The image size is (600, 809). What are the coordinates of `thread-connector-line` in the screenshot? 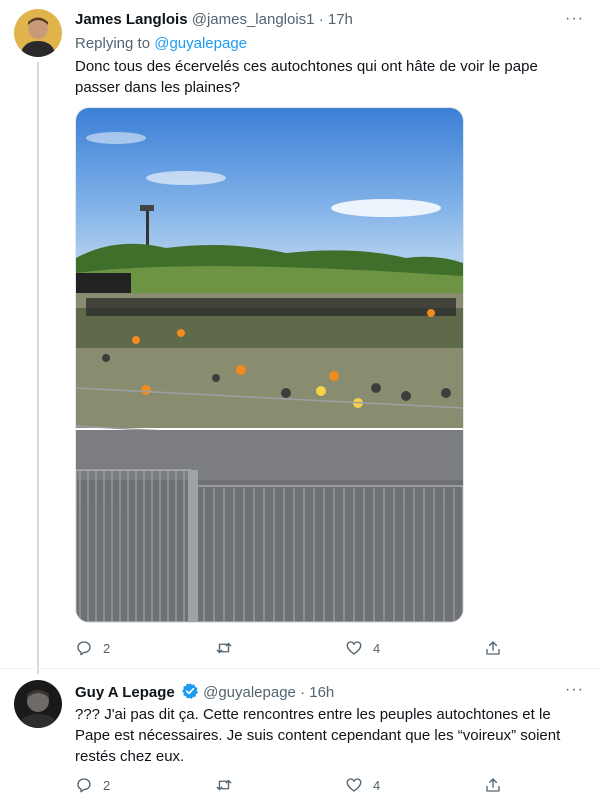 It's located at (38, 368).